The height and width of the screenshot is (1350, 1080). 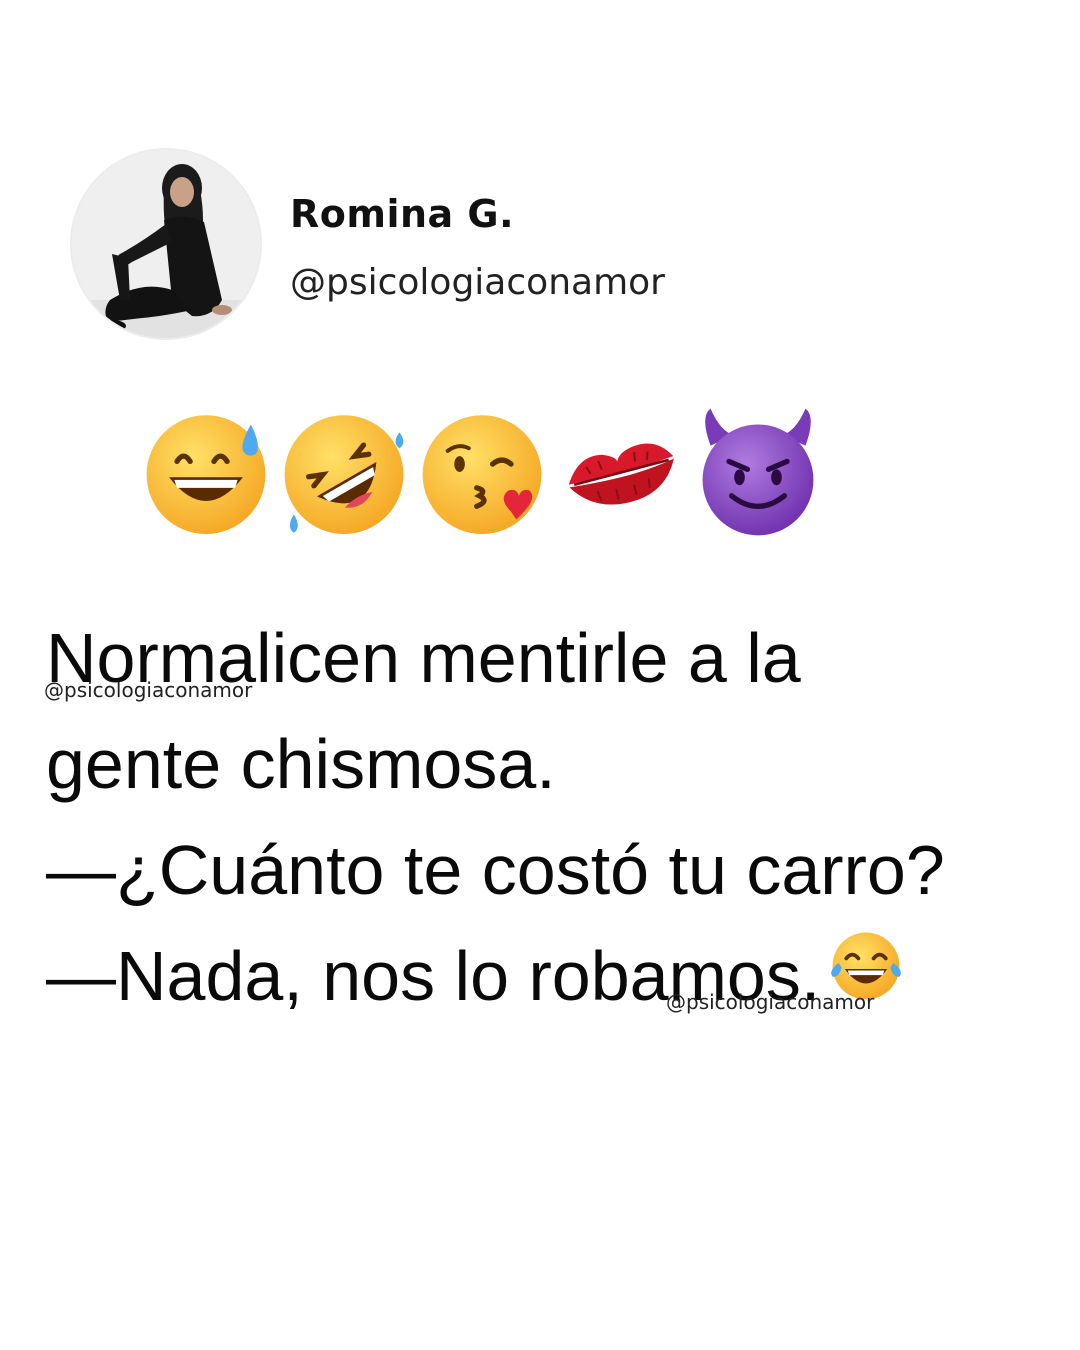 What do you see at coordinates (482, 475) in the screenshot?
I see `kiss-heart-emoji` at bounding box center [482, 475].